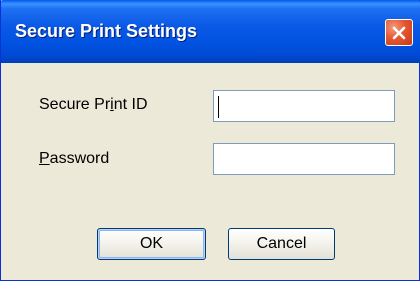 This screenshot has width=420, height=281. Describe the element at coordinates (130, 104) in the screenshot. I see `secure-print-id-label-rest: nt ID` at that location.